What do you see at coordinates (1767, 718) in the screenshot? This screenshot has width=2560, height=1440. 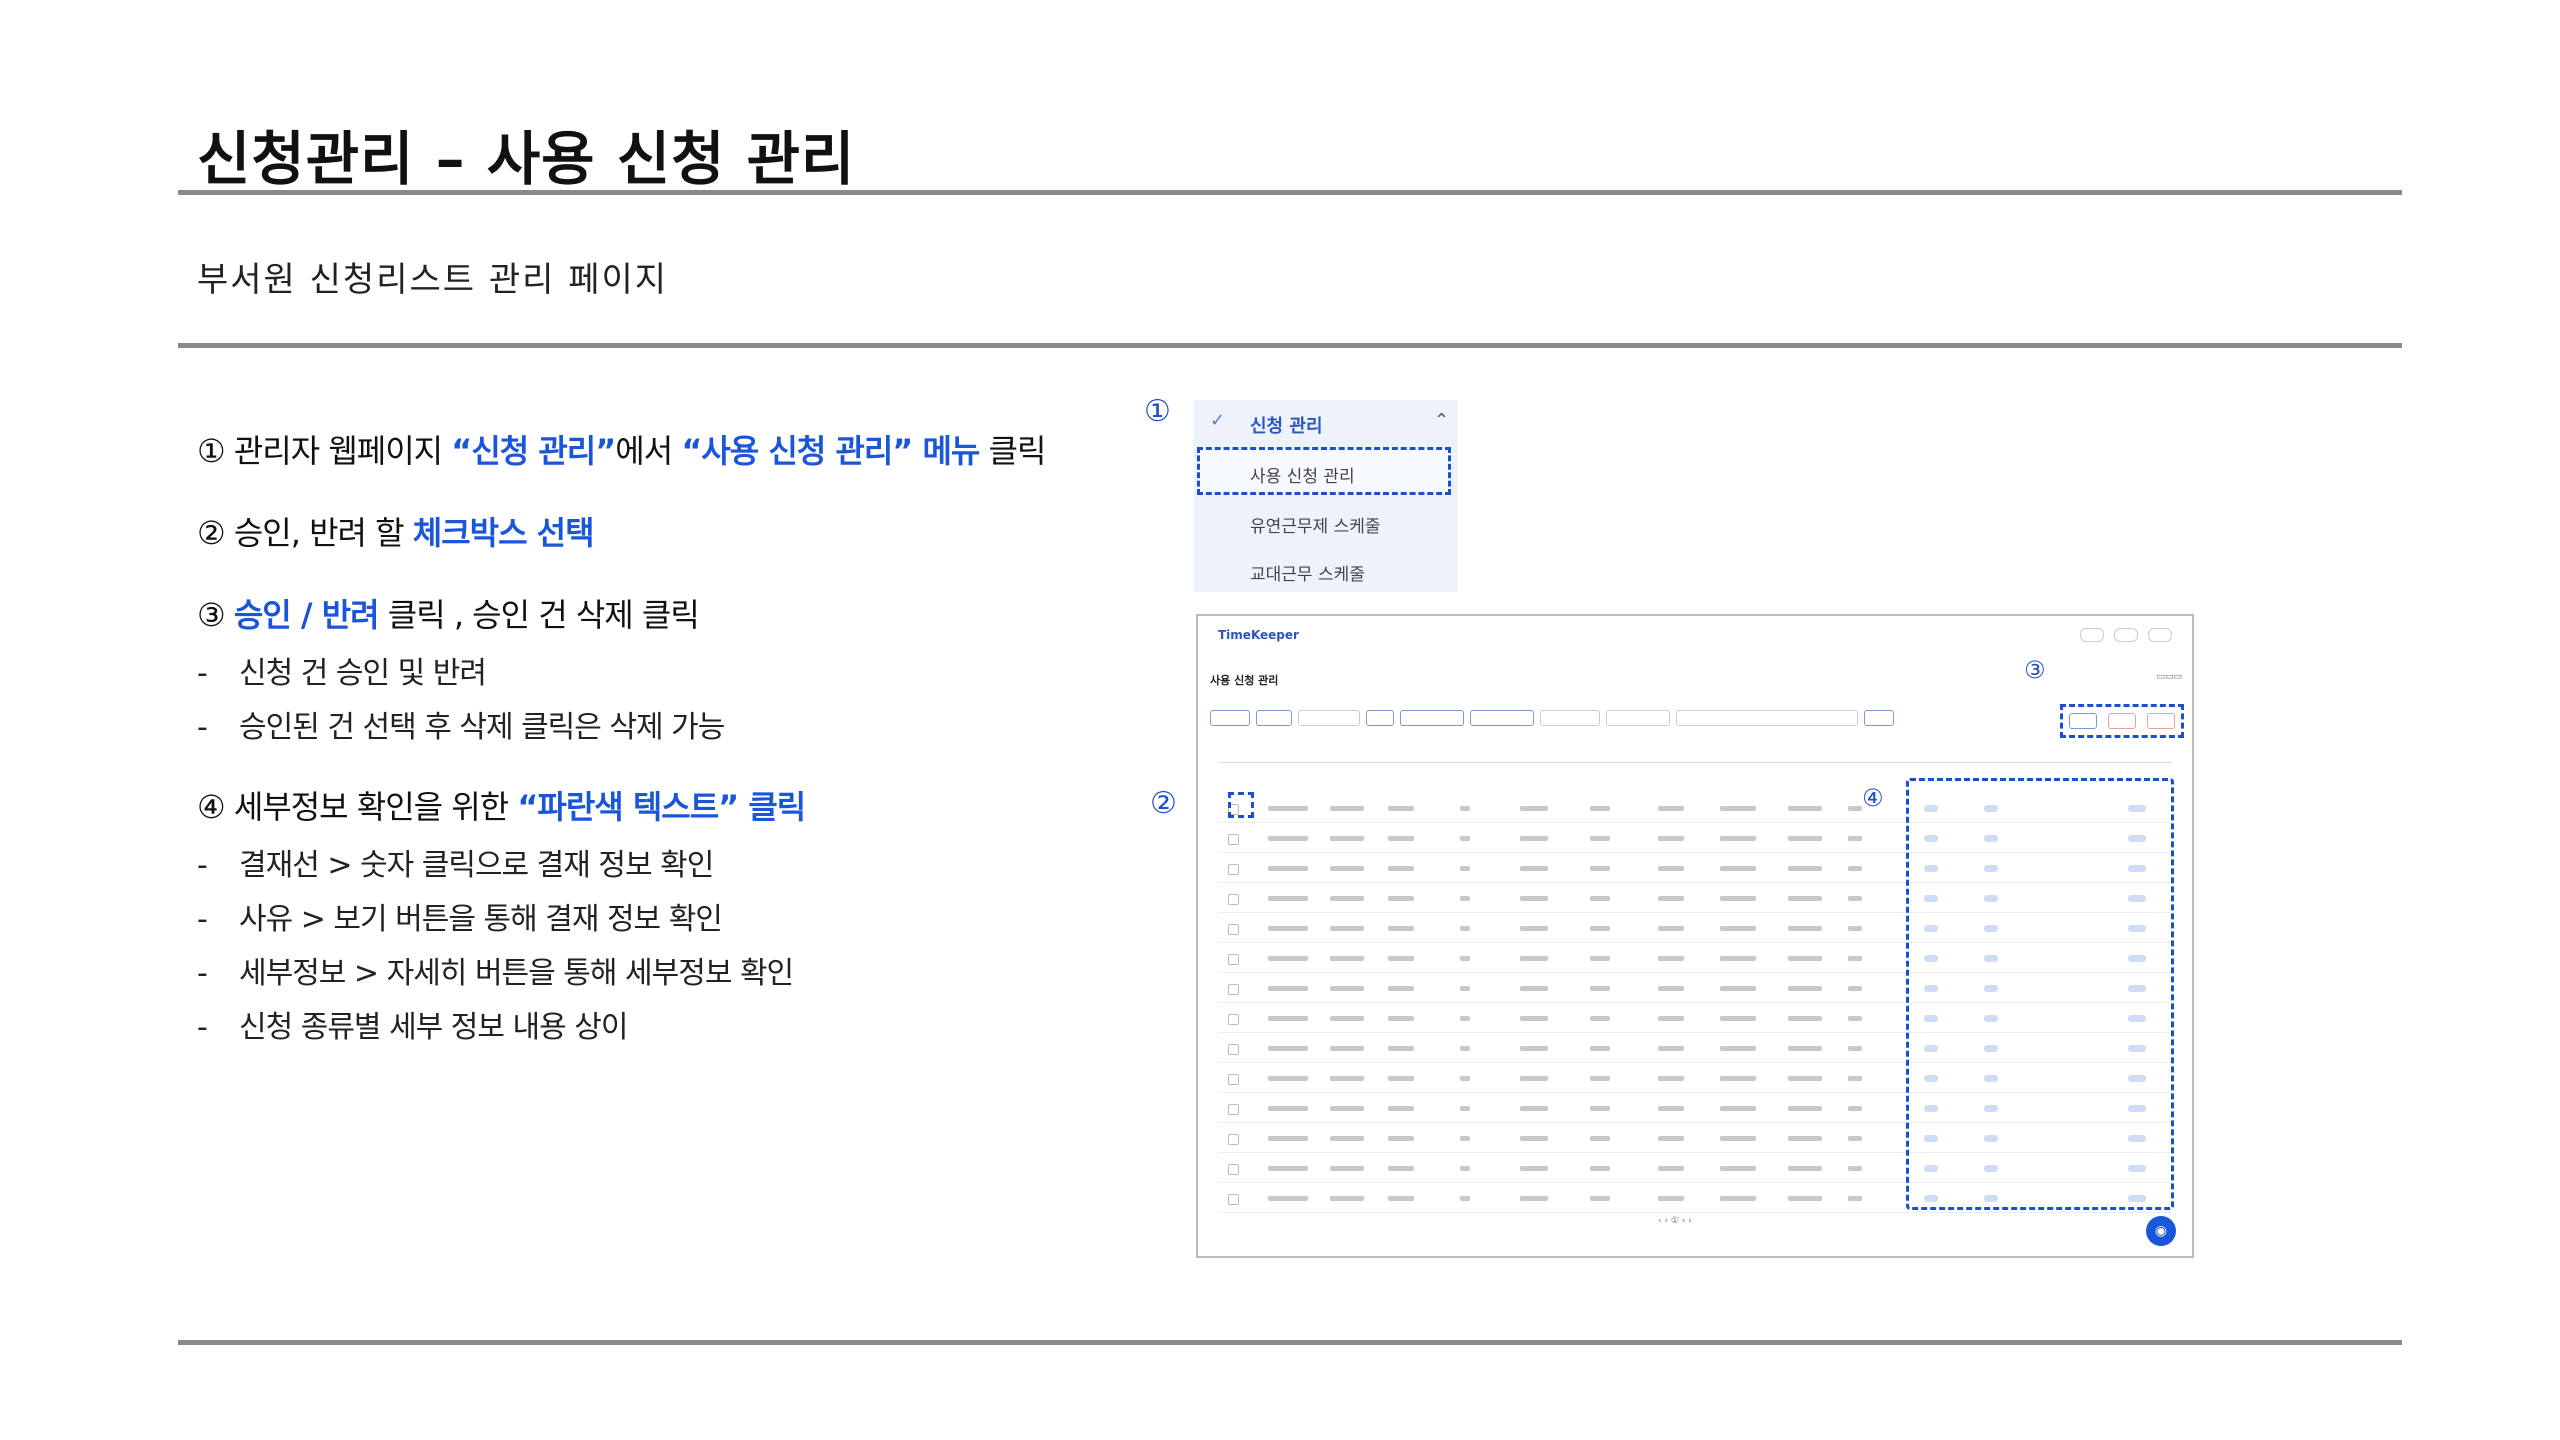 I see `search-input` at bounding box center [1767, 718].